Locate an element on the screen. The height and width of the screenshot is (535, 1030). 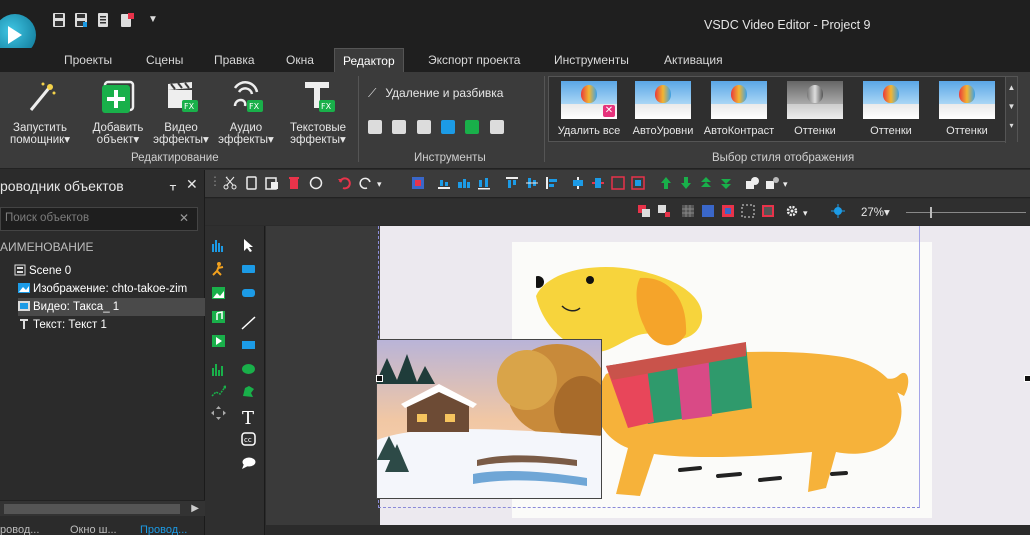
rounded-rect-tool-icon is located at coordinates (248, 293).